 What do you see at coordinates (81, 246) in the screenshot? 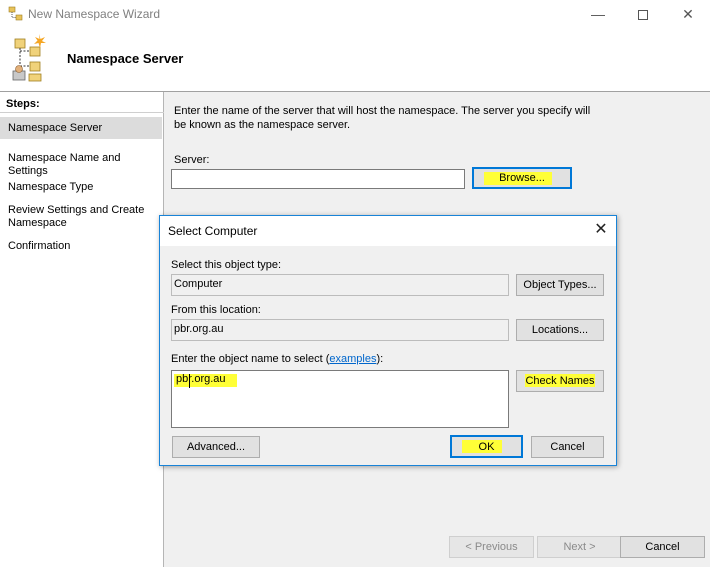
I see `step-confirmation: Confirmation` at bounding box center [81, 246].